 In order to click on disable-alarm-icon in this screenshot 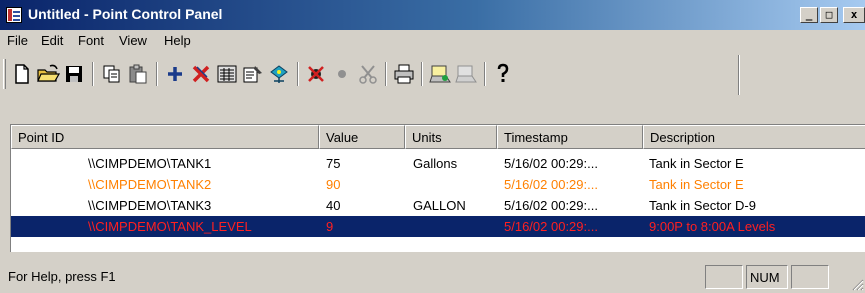, I will do `click(316, 74)`.